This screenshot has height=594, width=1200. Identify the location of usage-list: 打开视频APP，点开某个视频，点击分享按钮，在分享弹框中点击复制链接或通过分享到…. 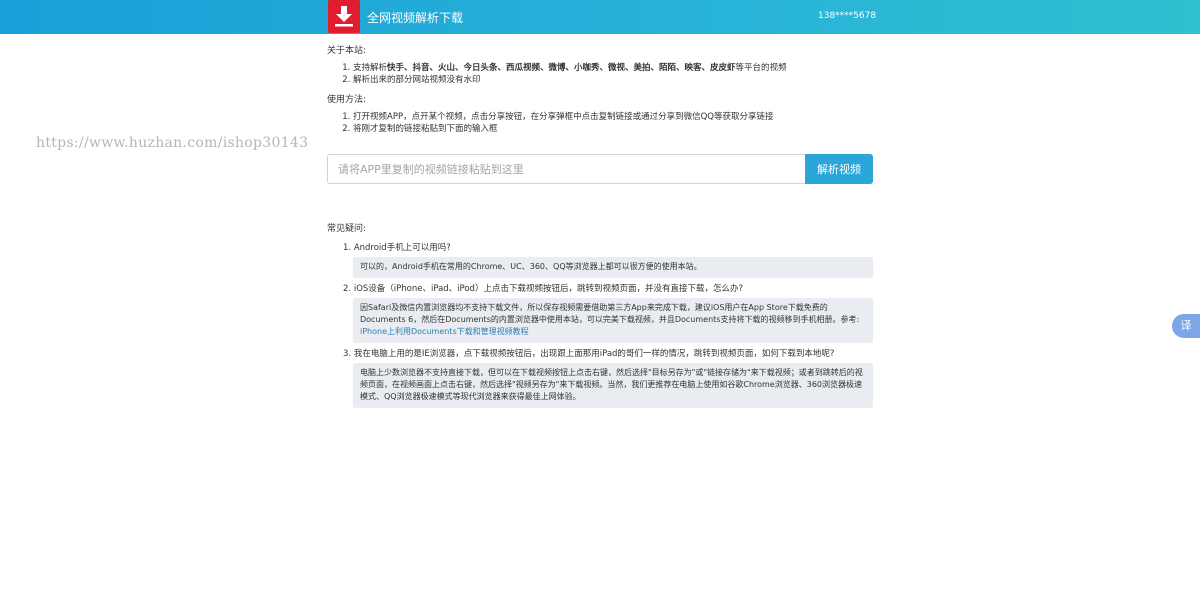
(600, 123).